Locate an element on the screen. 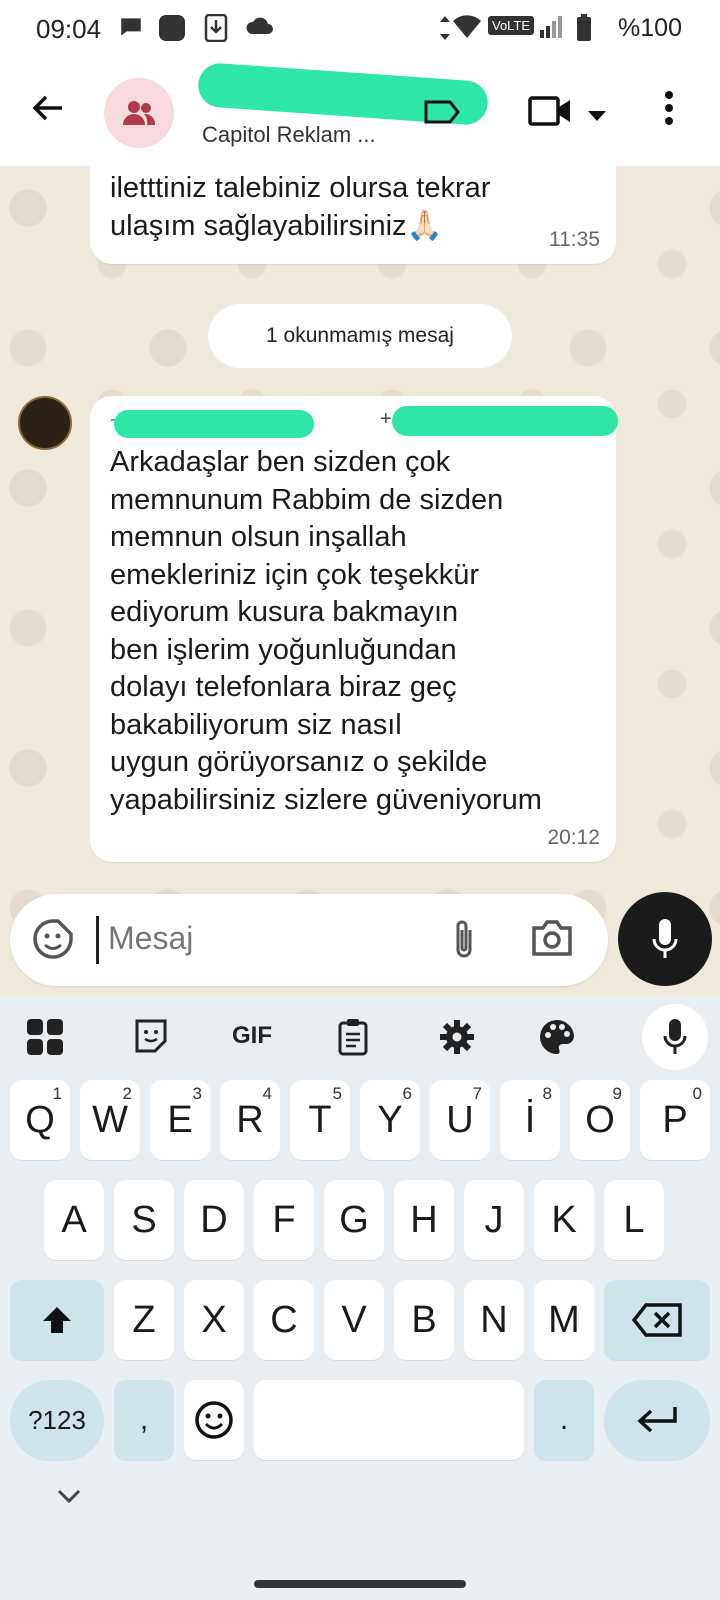 The width and height of the screenshot is (720, 1600). period-key: . is located at coordinates (564, 1420).